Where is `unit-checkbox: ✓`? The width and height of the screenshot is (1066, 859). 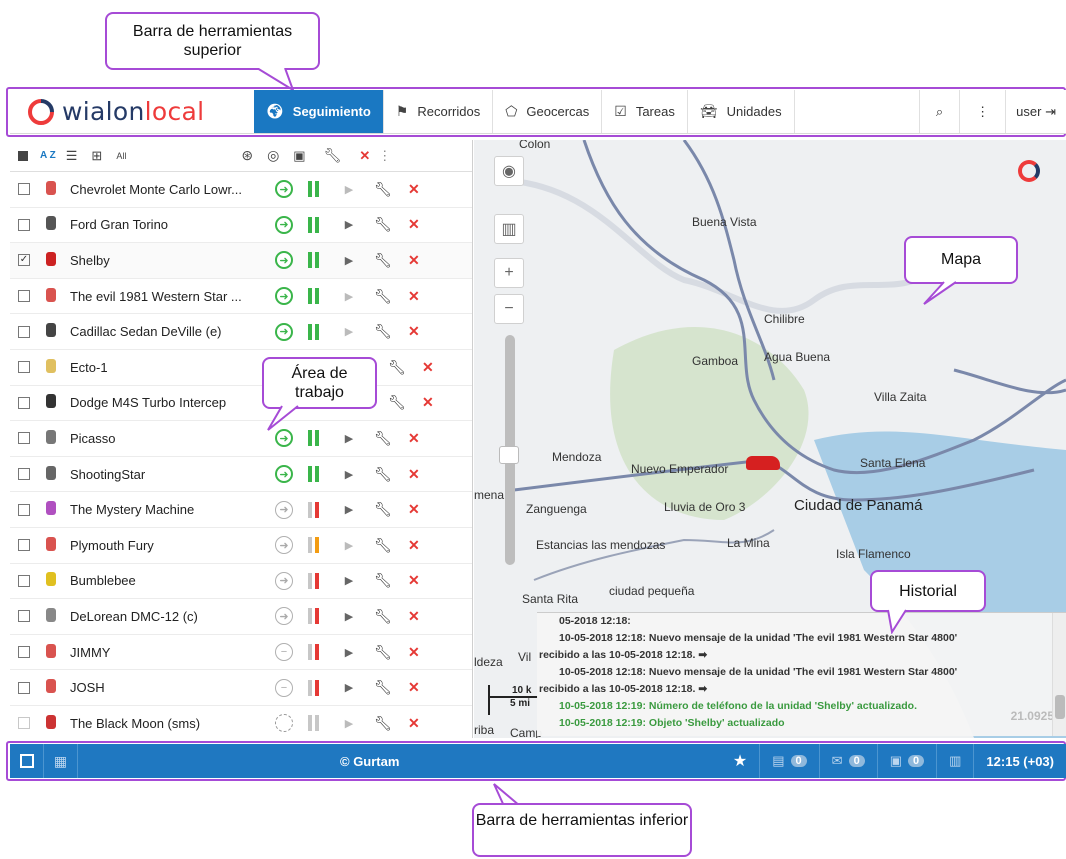
unit-checkbox: ✓ is located at coordinates (24, 260).